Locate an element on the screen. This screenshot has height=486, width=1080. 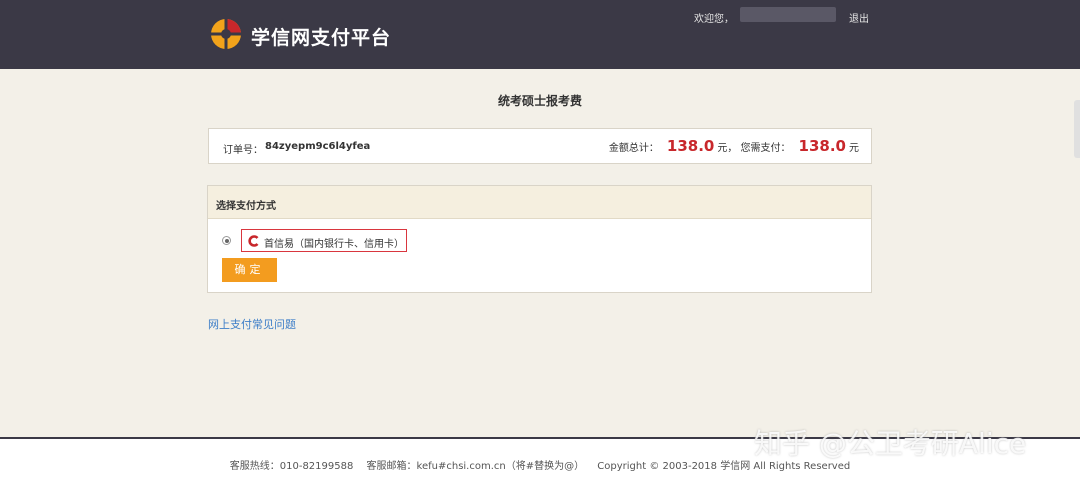
welcome-text: 欢迎您， is located at coordinates (714, 19).